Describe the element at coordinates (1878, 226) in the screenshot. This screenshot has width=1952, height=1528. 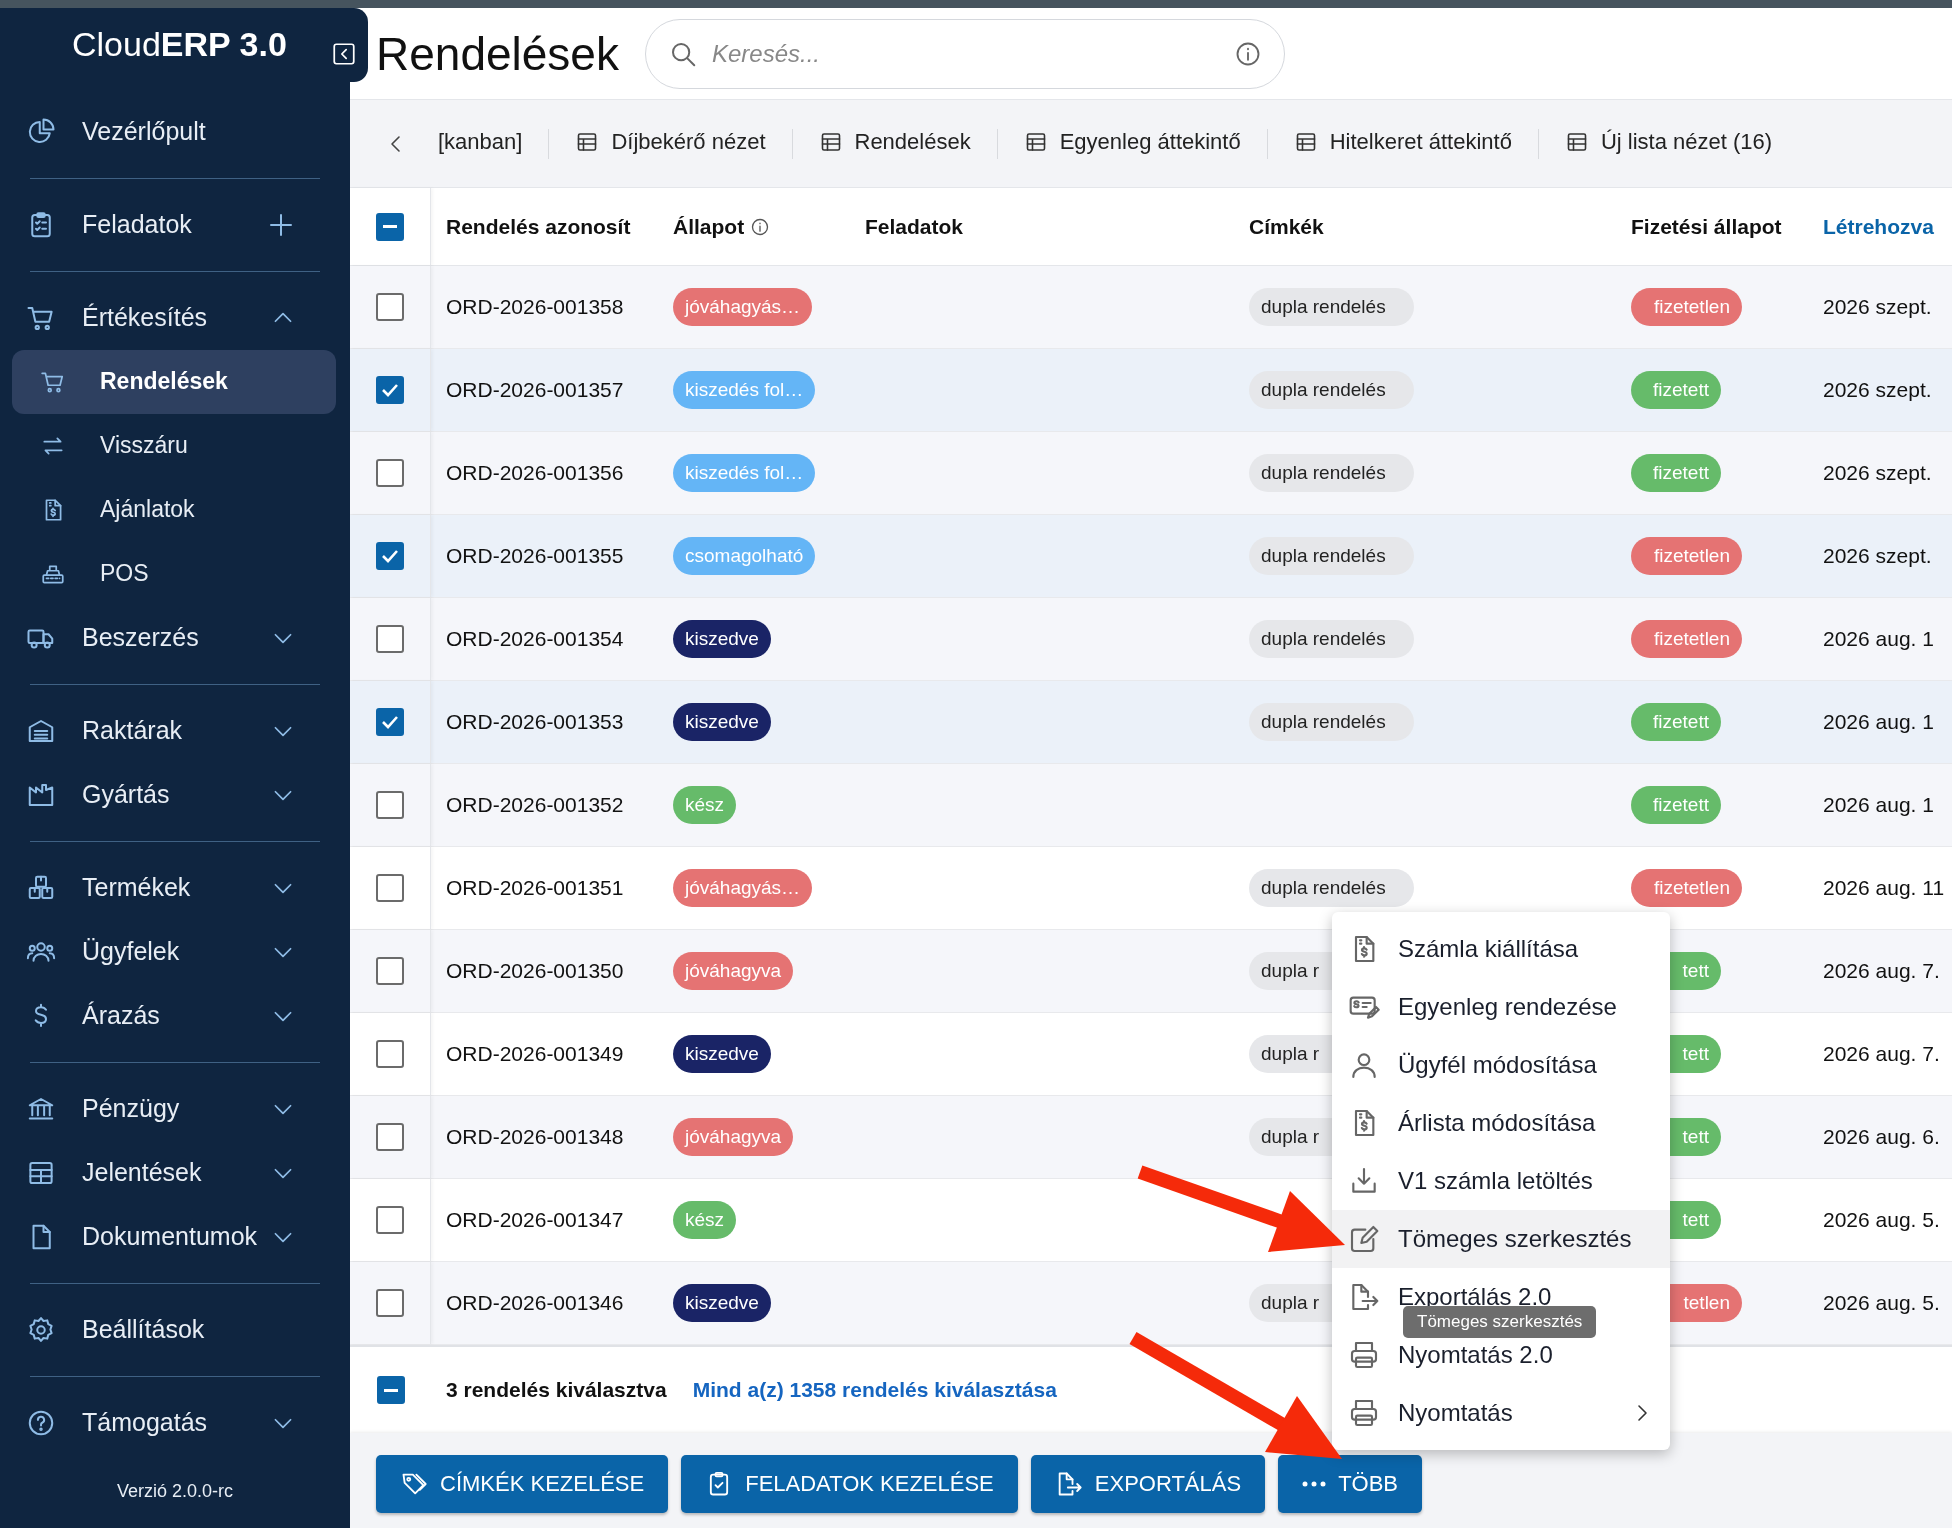
I see `column-header: Létrehozva` at that location.